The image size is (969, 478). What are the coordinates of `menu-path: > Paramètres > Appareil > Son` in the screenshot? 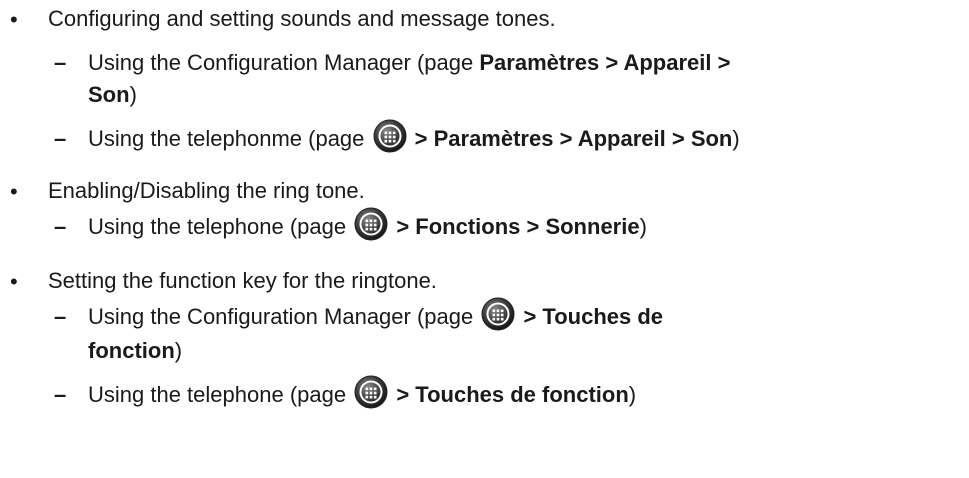 It's located at (570, 138).